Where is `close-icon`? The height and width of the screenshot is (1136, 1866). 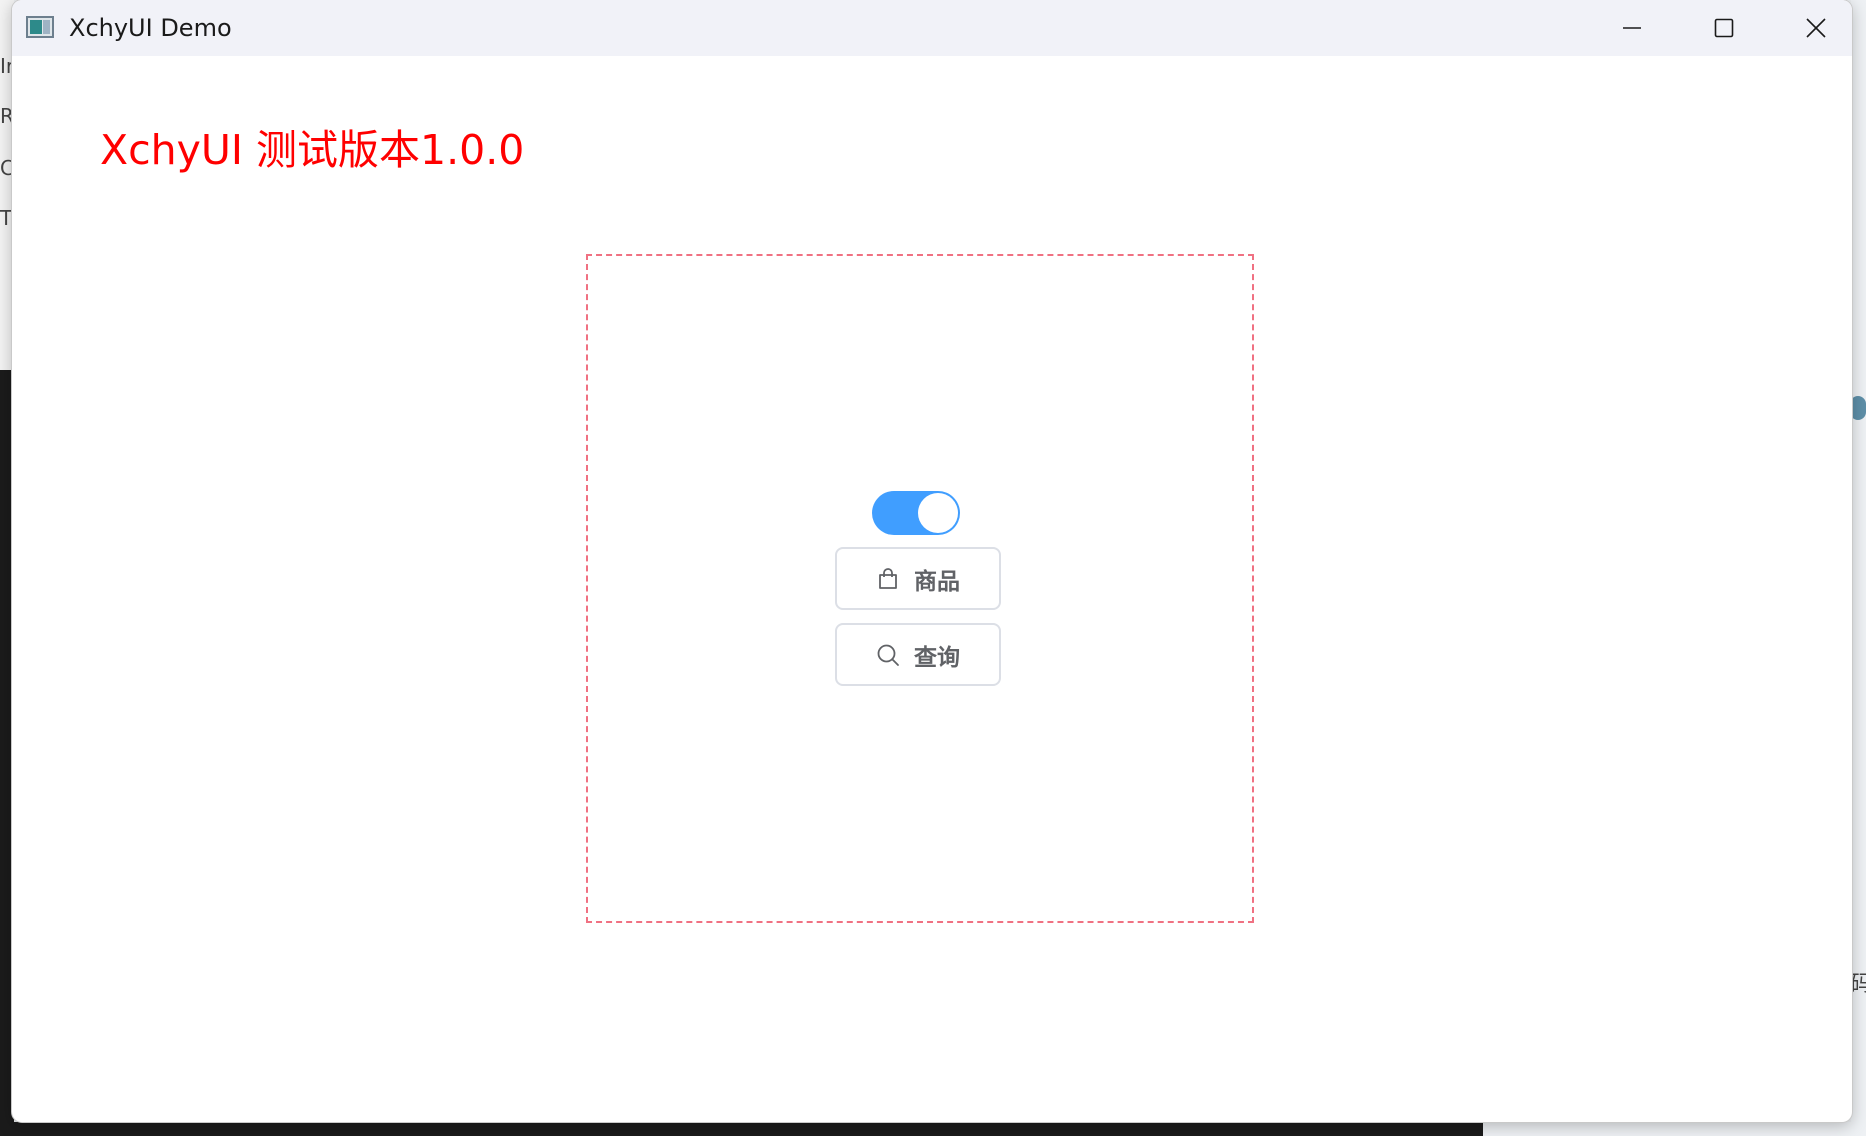 close-icon is located at coordinates (1816, 28).